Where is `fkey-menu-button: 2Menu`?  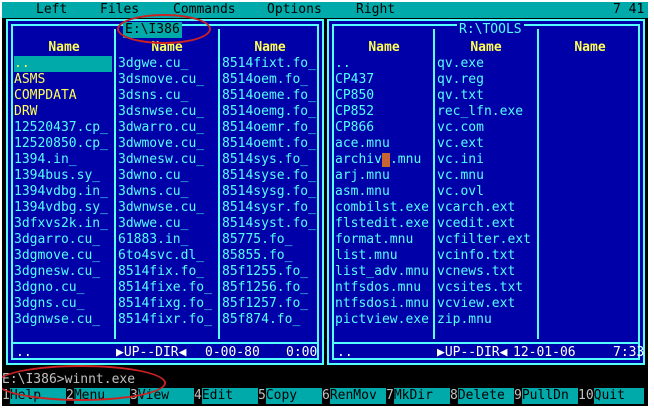
fkey-menu-button: 2Menu is located at coordinates (98, 396).